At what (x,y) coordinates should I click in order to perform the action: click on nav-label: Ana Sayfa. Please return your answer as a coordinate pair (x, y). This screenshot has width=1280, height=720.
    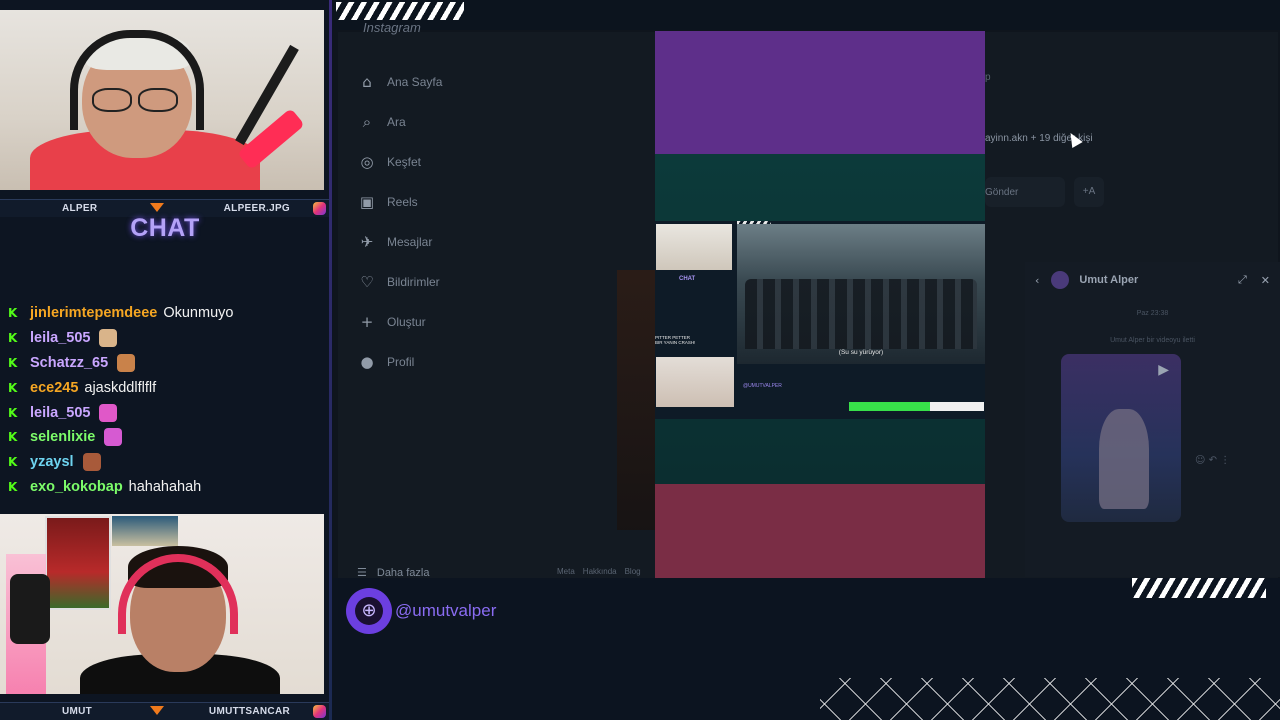
    Looking at the image, I should click on (415, 82).